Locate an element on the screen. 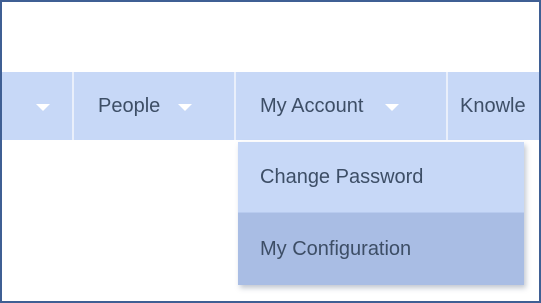 Image resolution: width=541 pixels, height=303 pixels. menu-item-my-configuration-label: My Configuration is located at coordinates (336, 248).